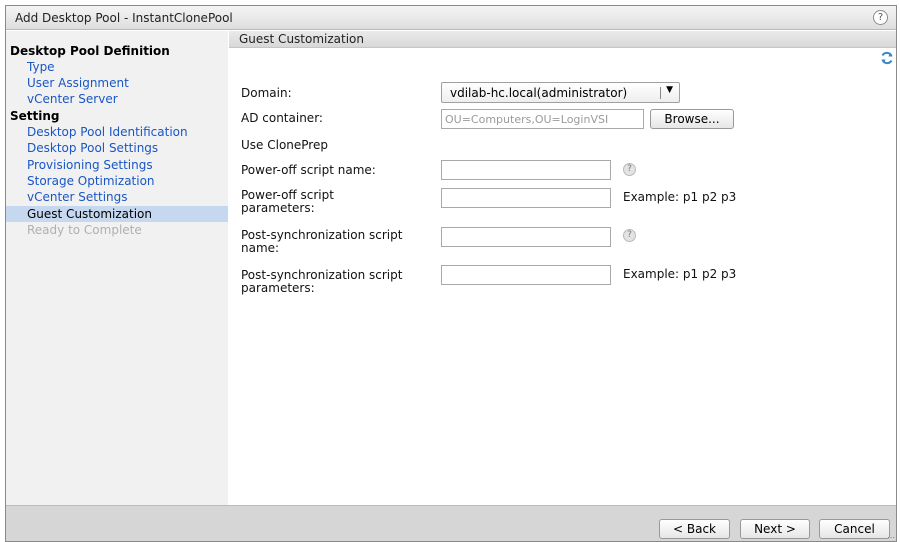 The width and height of the screenshot is (900, 542). I want to click on poweroff-example: Example: p1 p2 p3, so click(680, 197).